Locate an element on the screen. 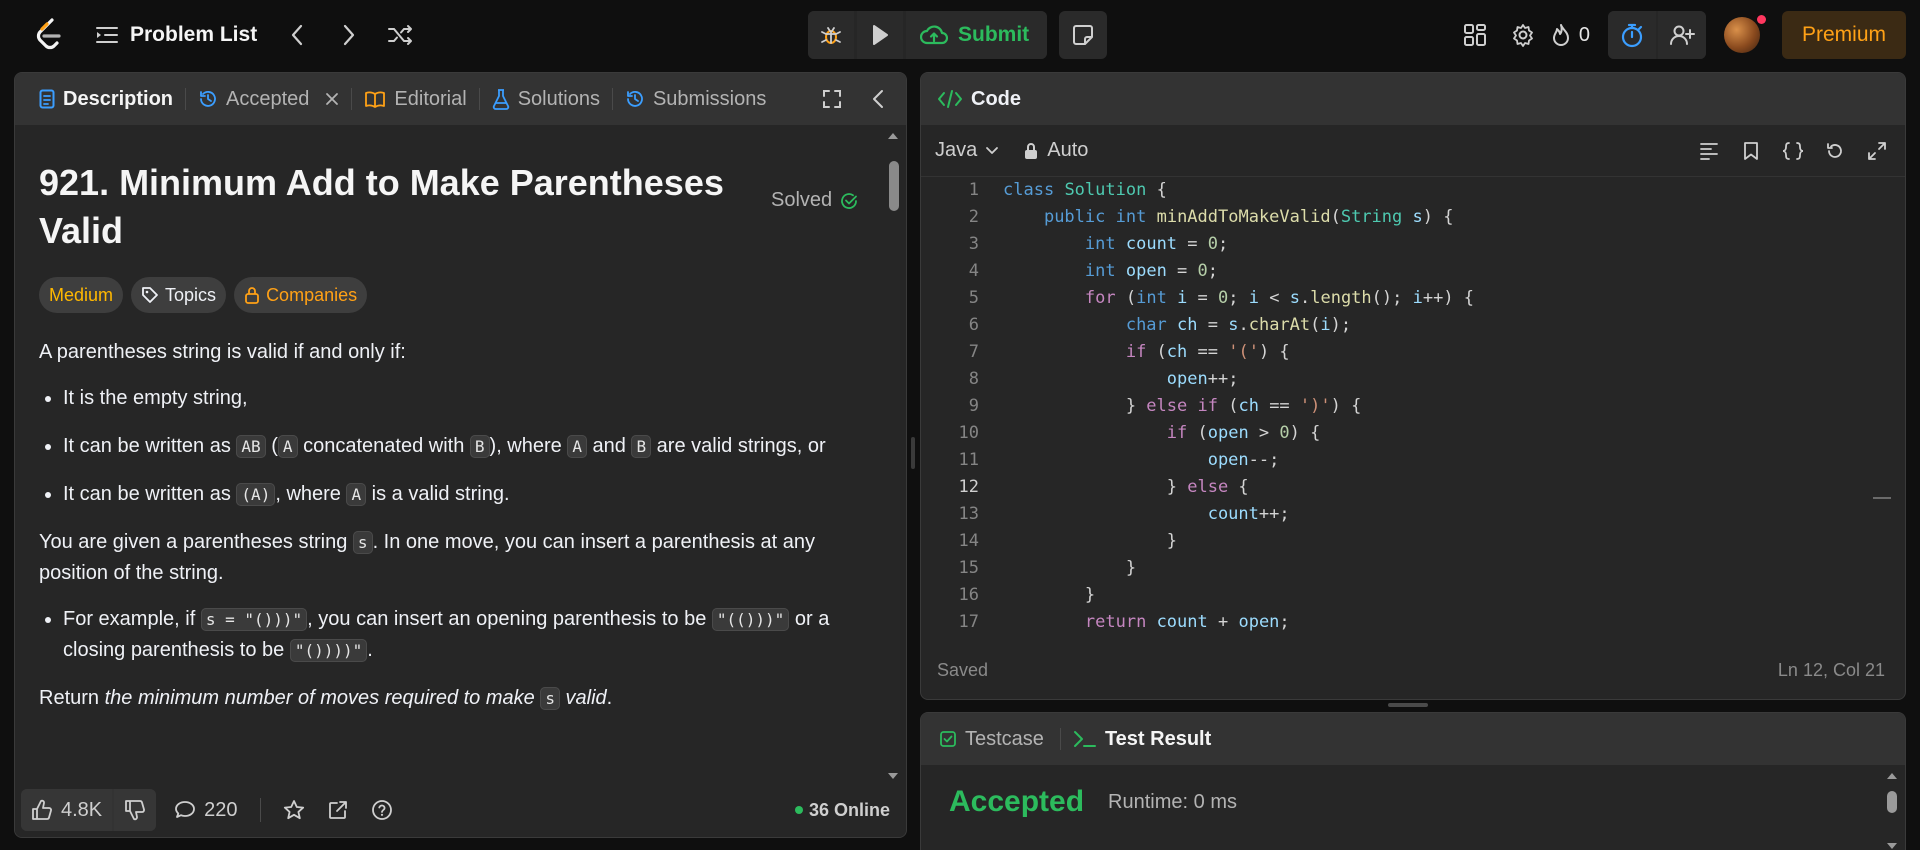  topics-label: Topics is located at coordinates (191, 294).